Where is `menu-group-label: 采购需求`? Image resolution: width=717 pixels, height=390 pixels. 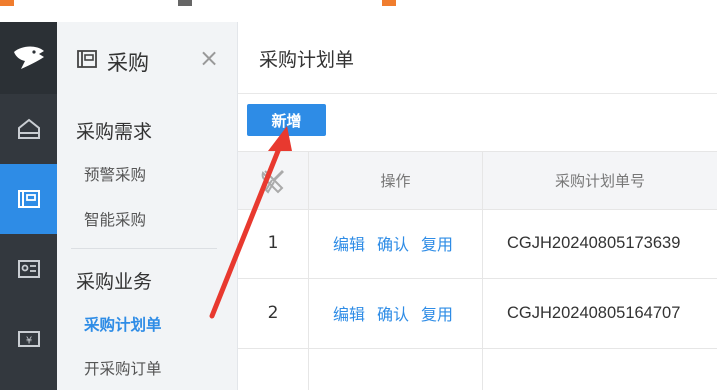
menu-group-label: 采购需求 is located at coordinates (114, 132).